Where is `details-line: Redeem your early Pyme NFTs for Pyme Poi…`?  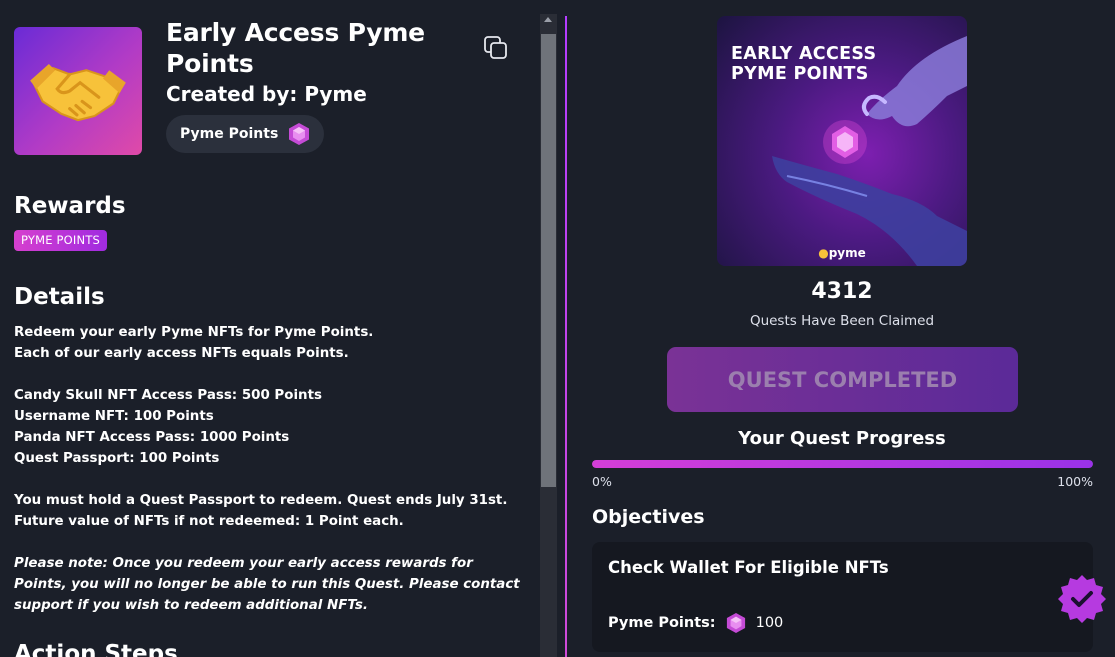 details-line: Redeem your early Pyme NFTs for Pyme Poi… is located at coordinates (194, 332).